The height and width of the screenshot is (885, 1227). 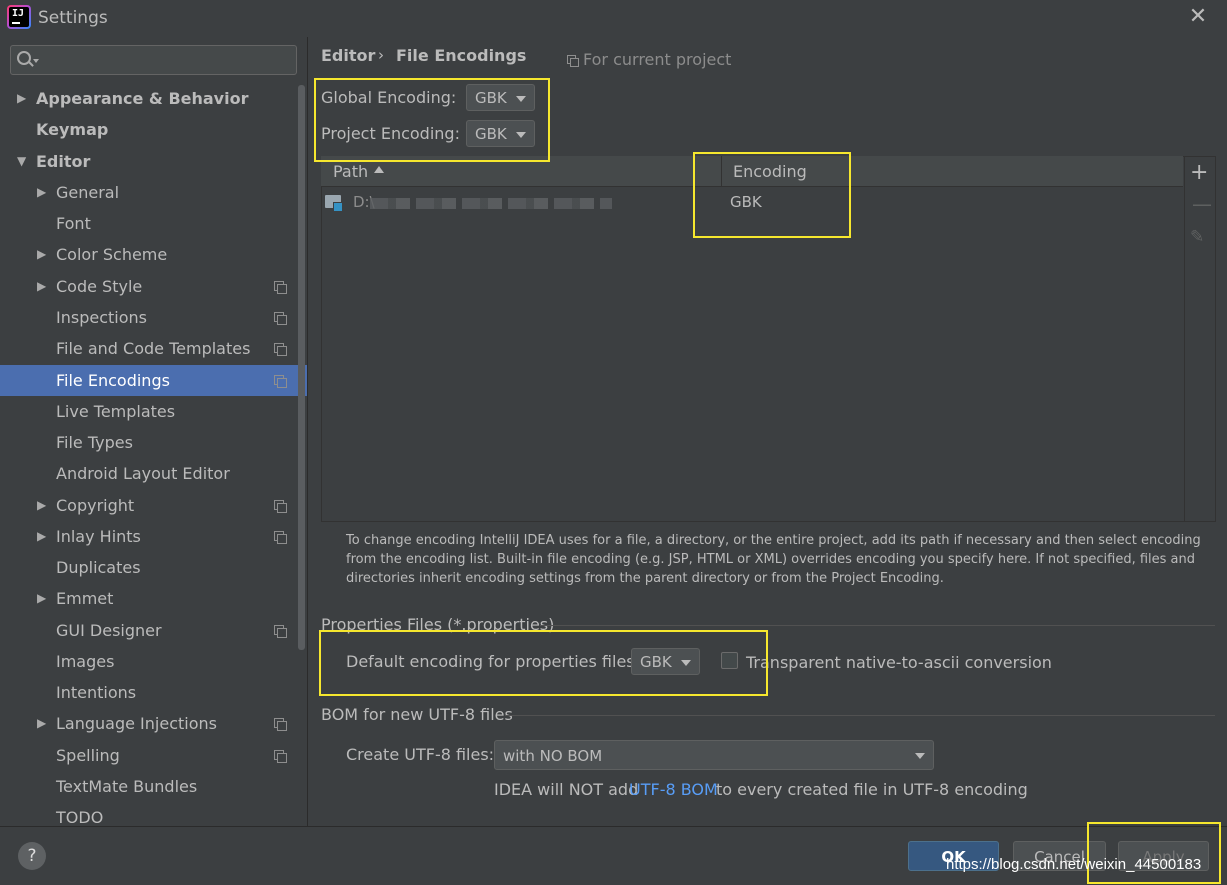 I want to click on sidebar-item-label: Images, so click(x=85, y=661).